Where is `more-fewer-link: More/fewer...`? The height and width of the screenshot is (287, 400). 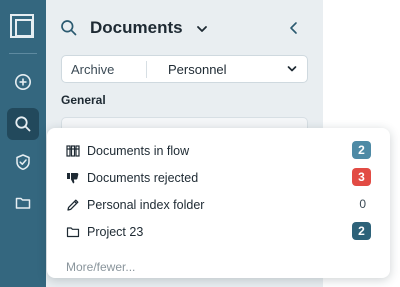
more-fewer-link: More/fewer... is located at coordinates (100, 267).